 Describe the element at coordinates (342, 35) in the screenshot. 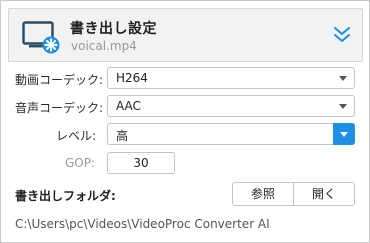

I see `double-chevron-down-icon` at that location.